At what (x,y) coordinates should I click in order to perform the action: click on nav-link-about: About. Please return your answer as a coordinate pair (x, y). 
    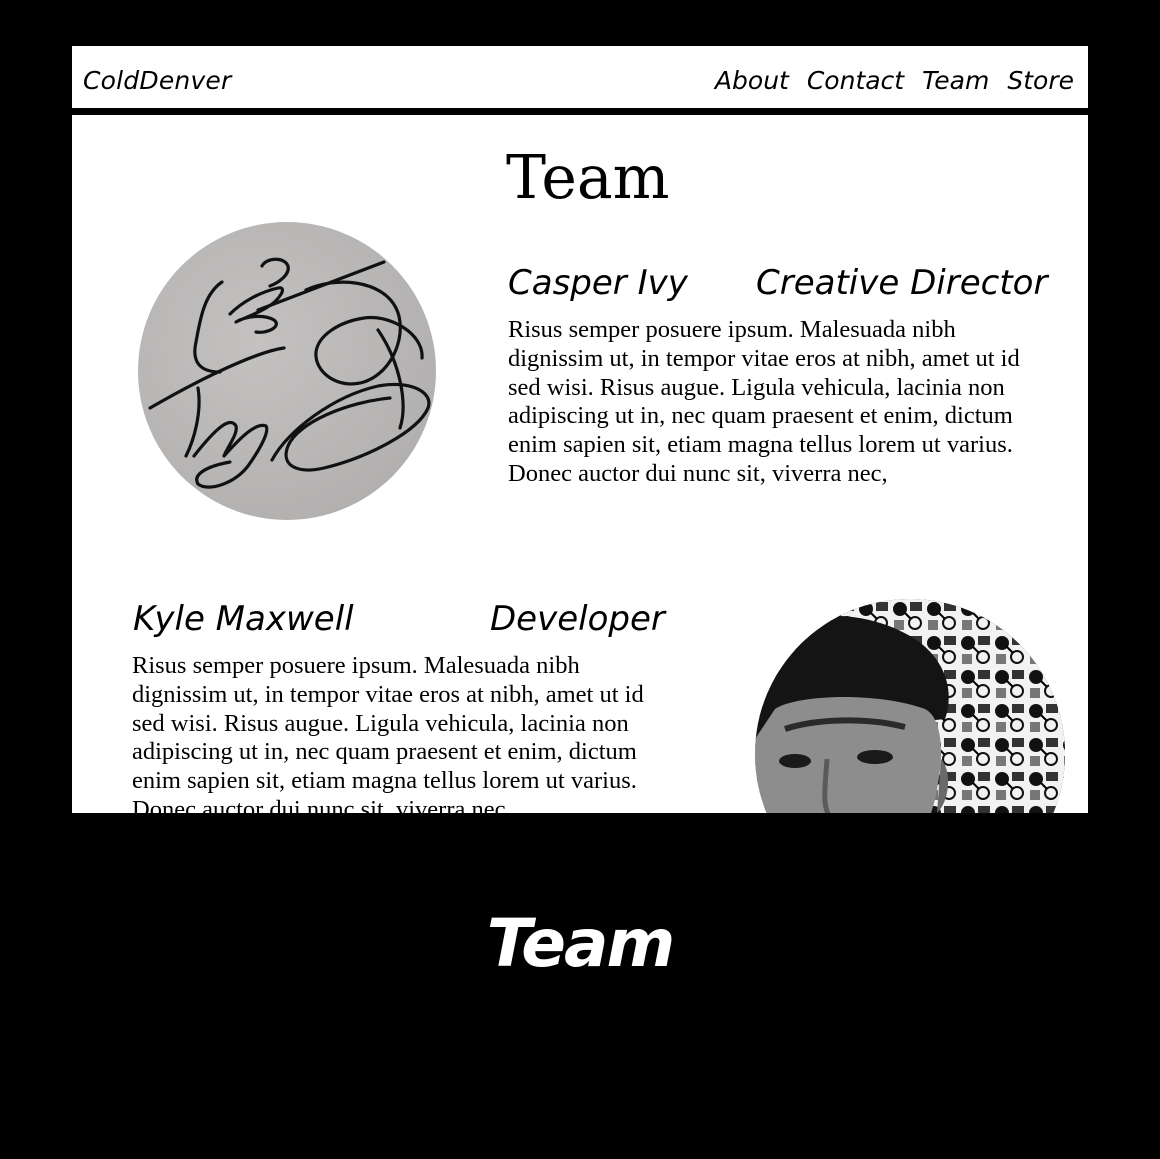
    Looking at the image, I should click on (752, 80).